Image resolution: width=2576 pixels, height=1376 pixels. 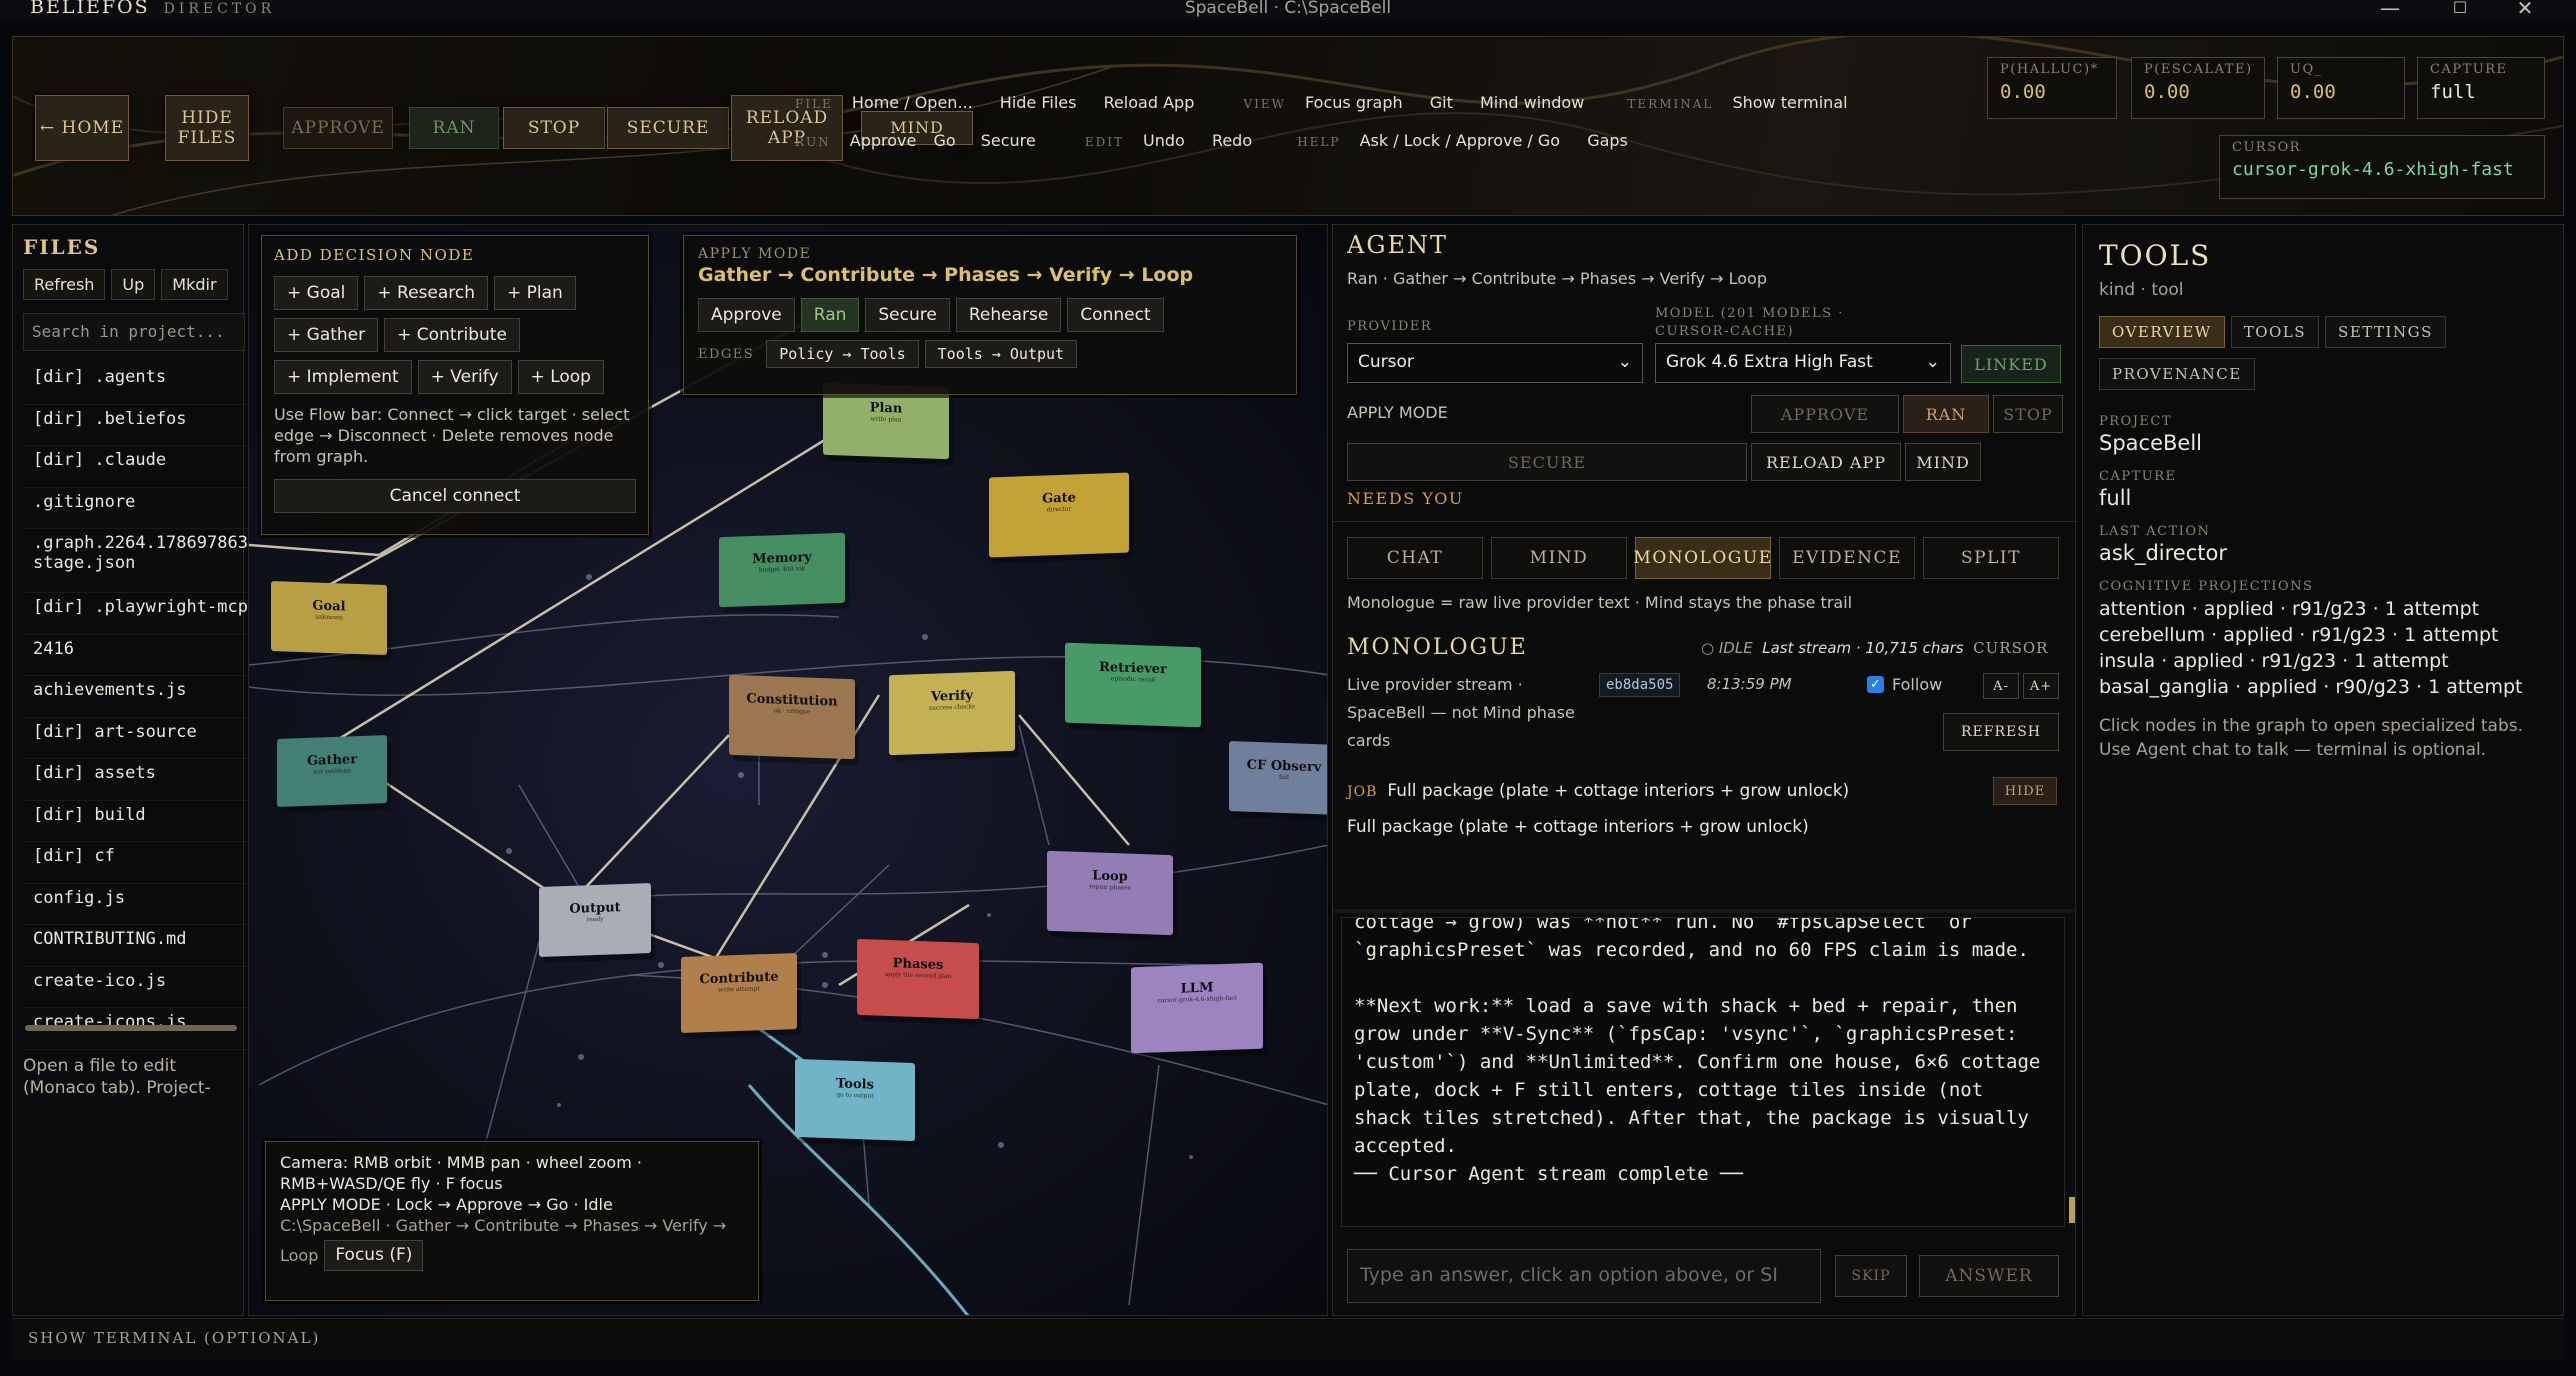 What do you see at coordinates (782, 570) in the screenshot?
I see `graph-node-memory: Memory budget 400 tok` at bounding box center [782, 570].